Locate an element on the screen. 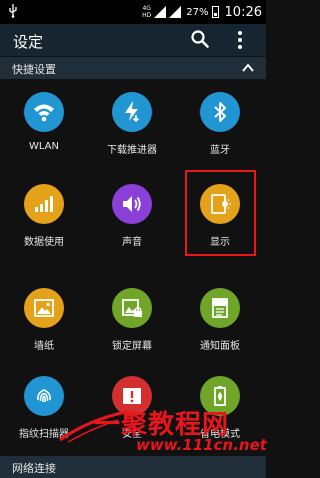 Image resolution: width=320 pixels, height=478 pixels. battery-icon is located at coordinates (215, 12).